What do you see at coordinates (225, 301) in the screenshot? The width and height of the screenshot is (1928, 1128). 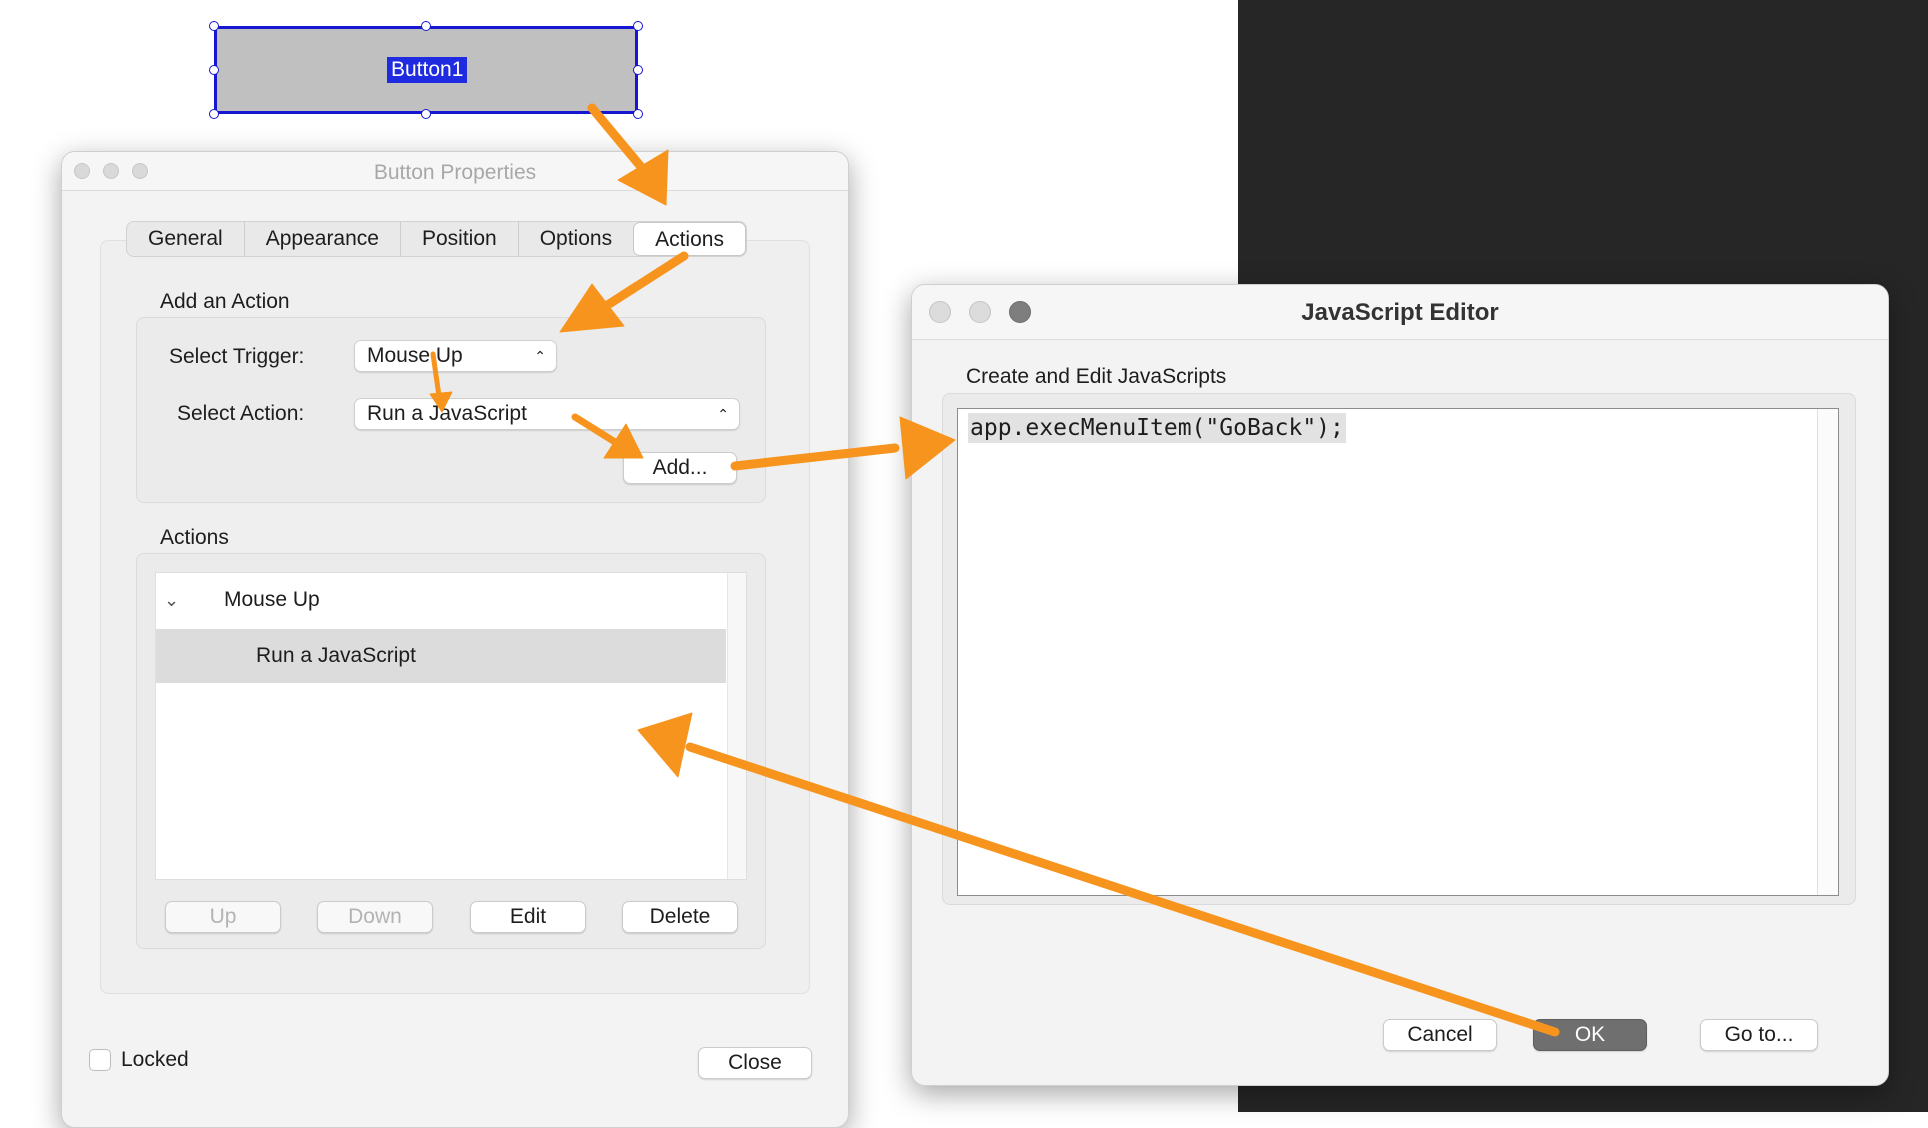 I see `add-action-heading: Add an Action` at bounding box center [225, 301].